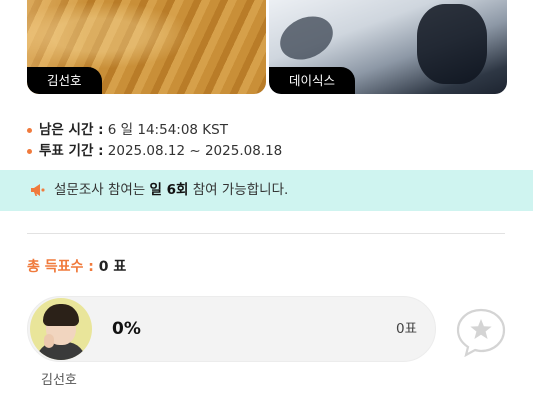 Image resolution: width=533 pixels, height=400 pixels. I want to click on notice-highlight: 일 6회, so click(169, 190).